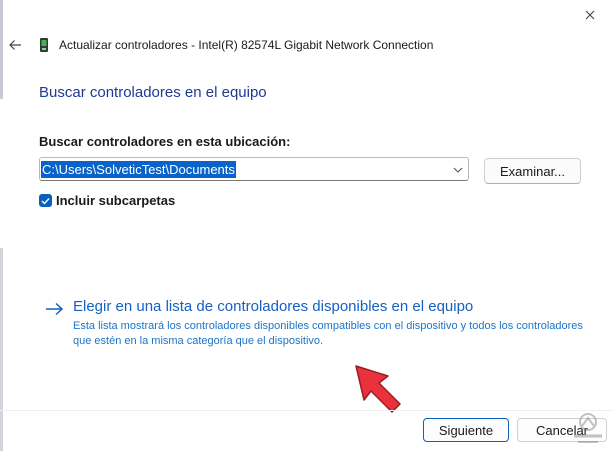  What do you see at coordinates (44, 45) in the screenshot?
I see `network-device-icon` at bounding box center [44, 45].